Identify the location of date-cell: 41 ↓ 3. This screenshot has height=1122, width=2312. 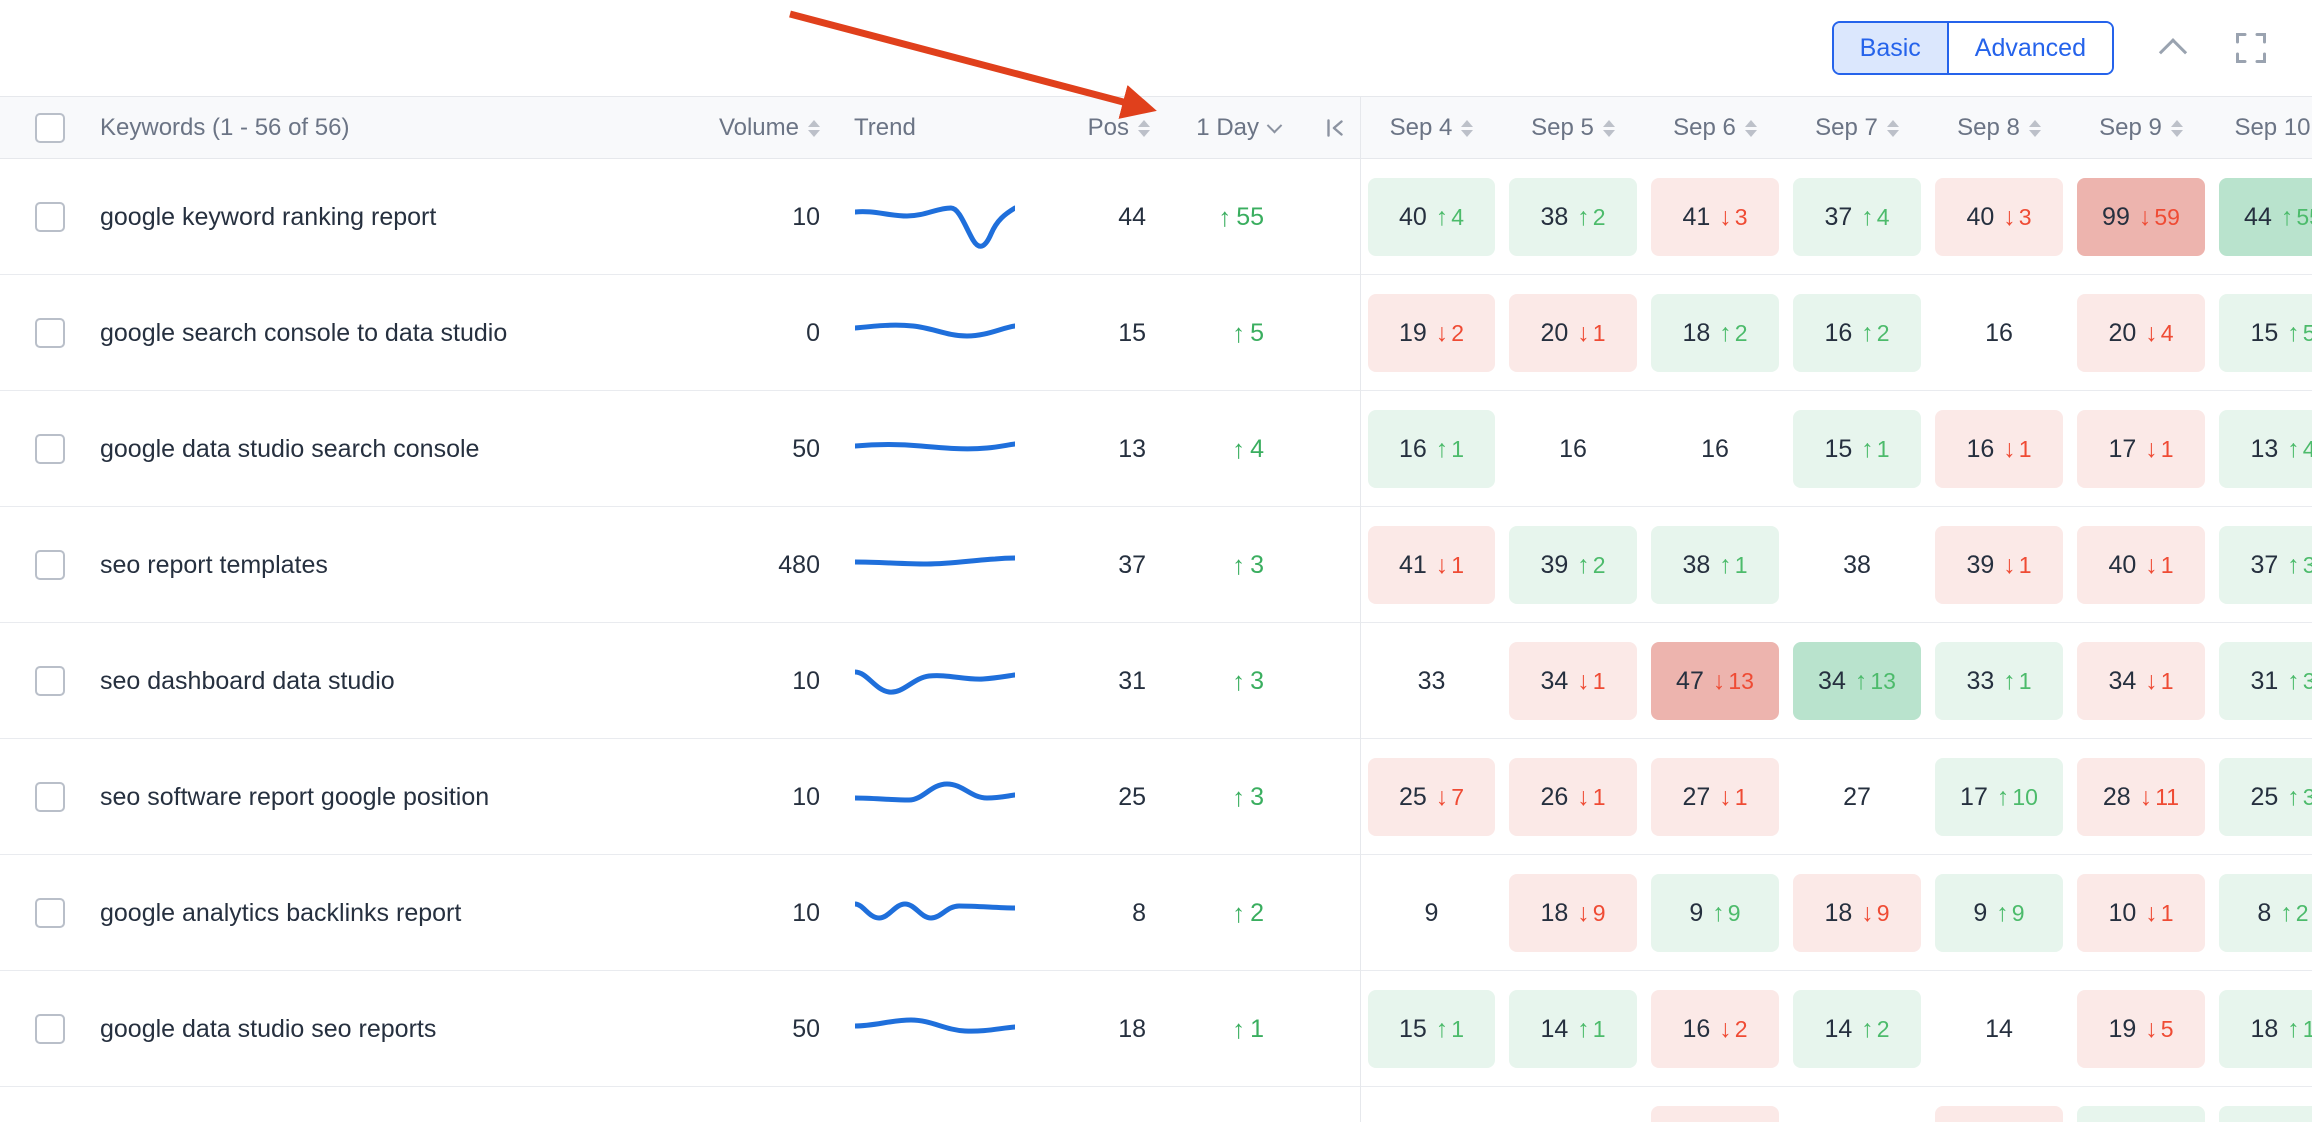
(1715, 217).